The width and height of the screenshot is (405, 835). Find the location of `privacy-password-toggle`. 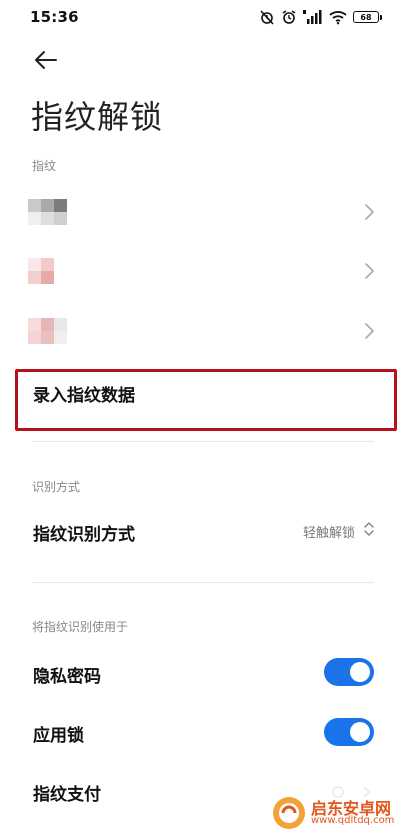

privacy-password-toggle is located at coordinates (349, 672).